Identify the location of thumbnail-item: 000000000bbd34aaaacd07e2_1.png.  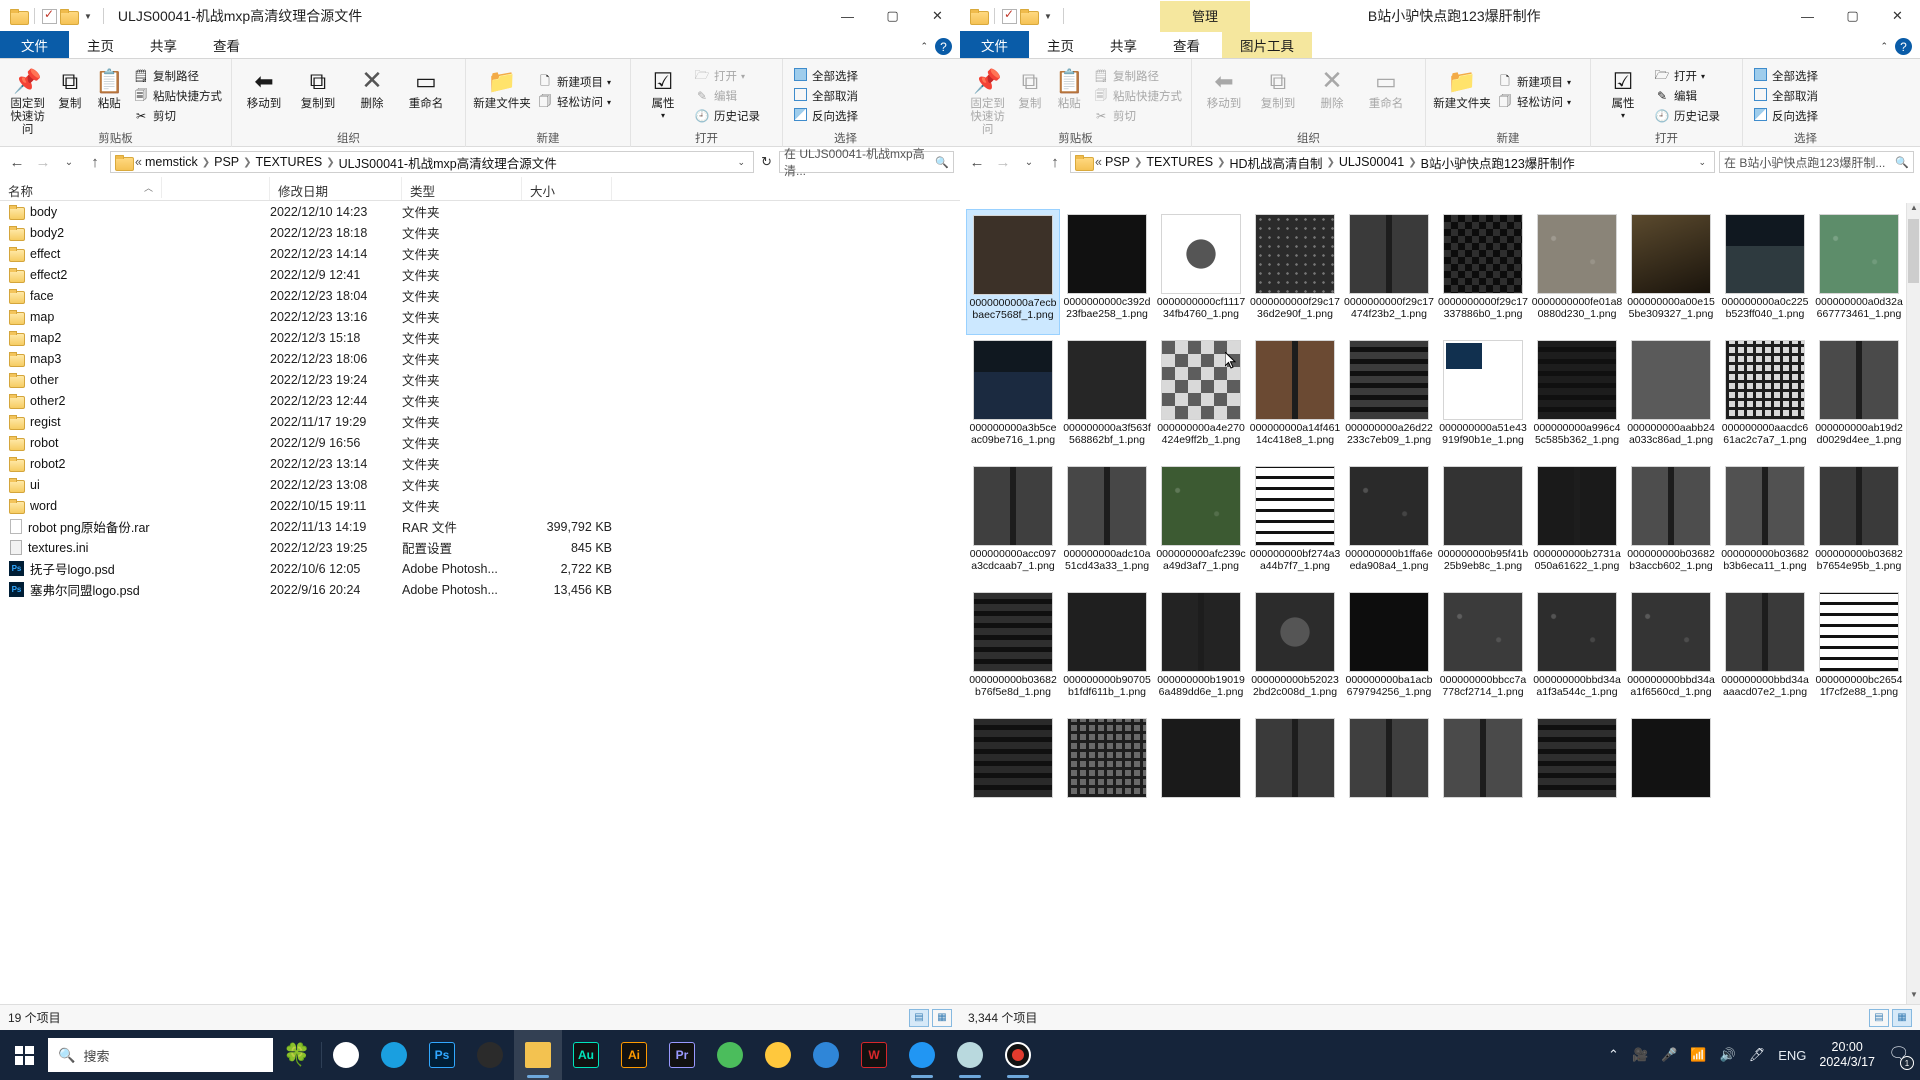
(1765, 650).